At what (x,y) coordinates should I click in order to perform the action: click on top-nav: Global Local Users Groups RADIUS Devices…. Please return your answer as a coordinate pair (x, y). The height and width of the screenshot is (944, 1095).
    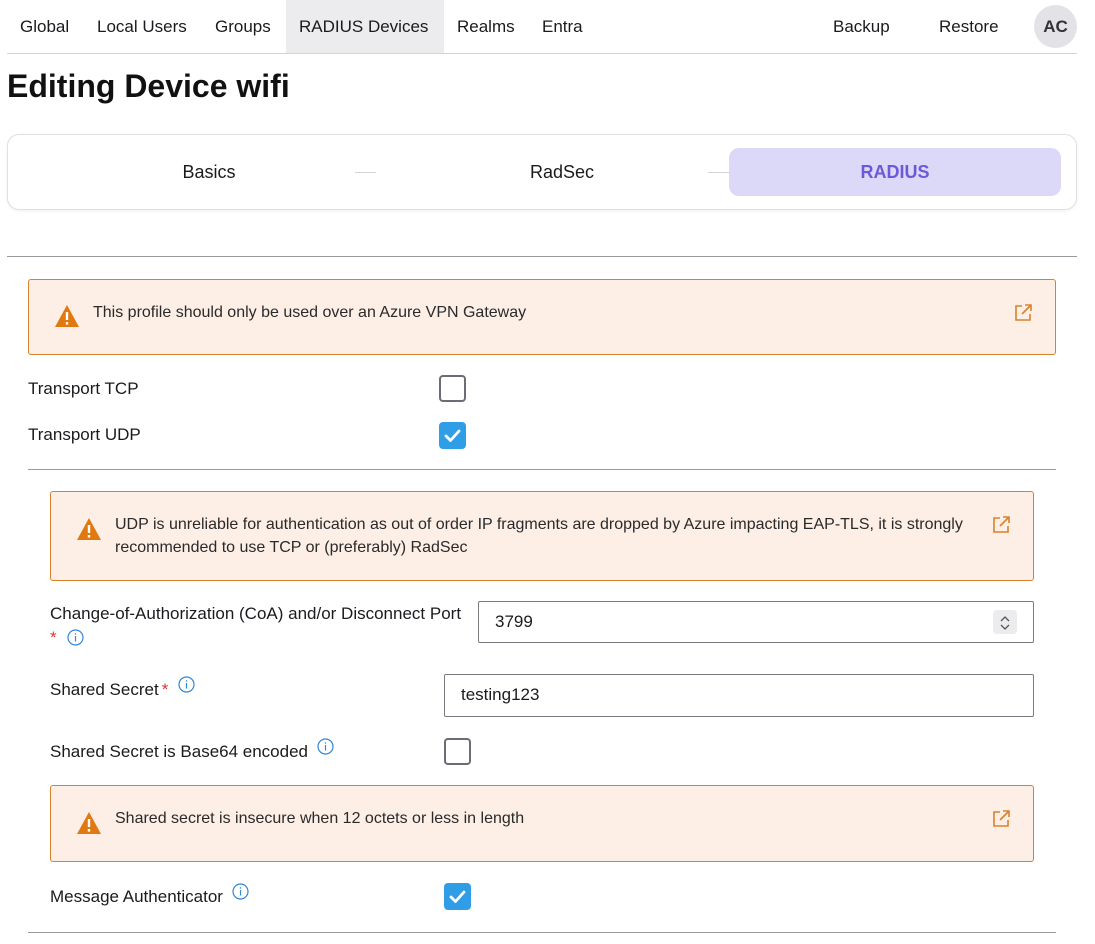
    Looking at the image, I should click on (542, 27).